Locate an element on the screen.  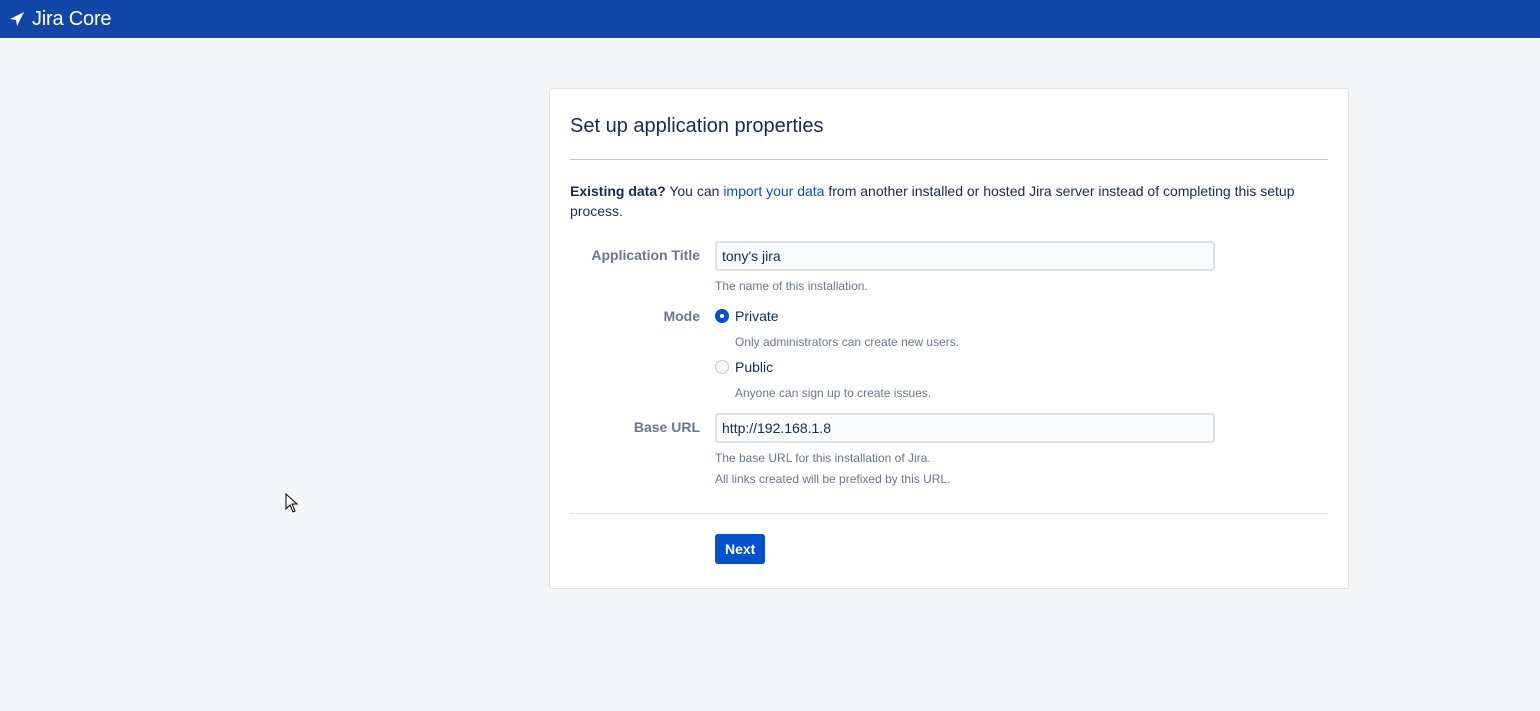
top-navigation-bar: Jira Core is located at coordinates (770, 19).